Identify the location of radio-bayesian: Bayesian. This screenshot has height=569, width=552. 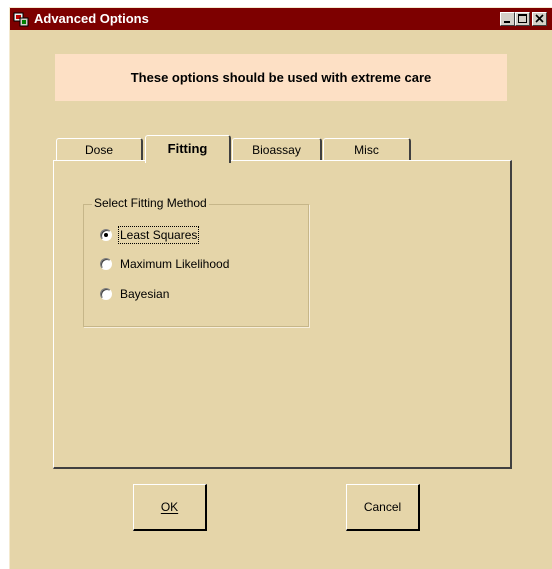
(134, 294).